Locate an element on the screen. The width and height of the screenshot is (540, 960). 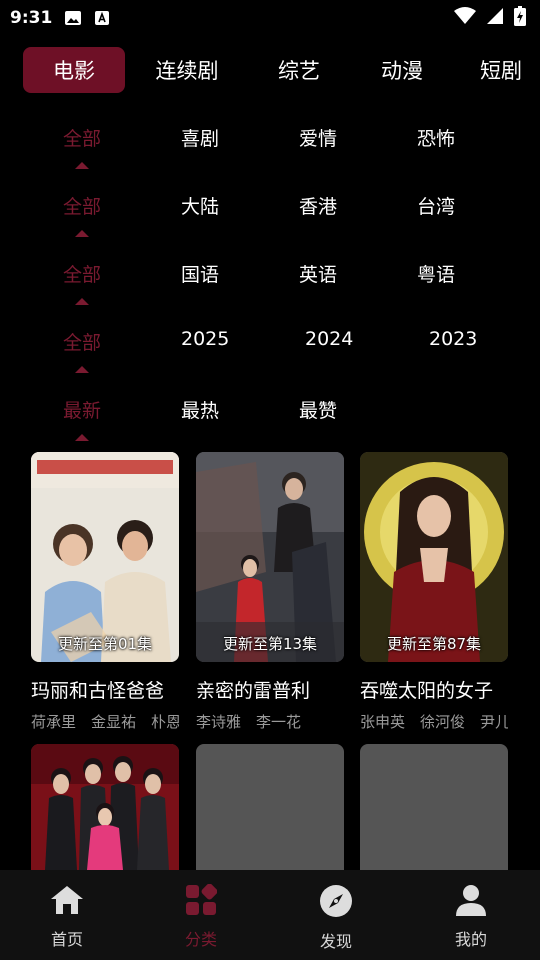
filter-row-year: 全部 2025 2024 2023 is located at coordinates (270, 348).